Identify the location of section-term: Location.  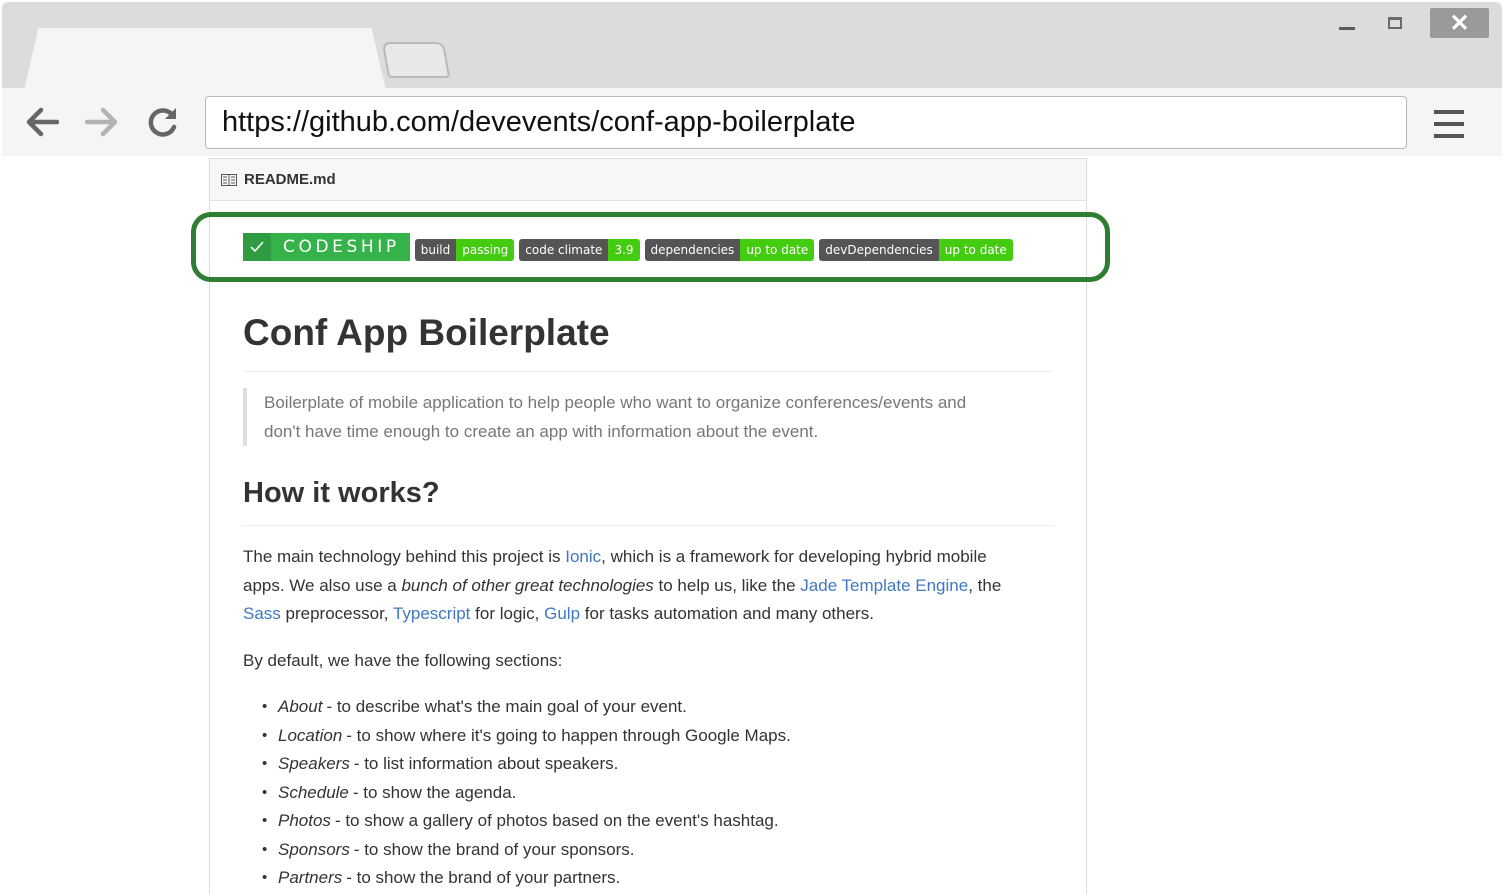
(310, 735).